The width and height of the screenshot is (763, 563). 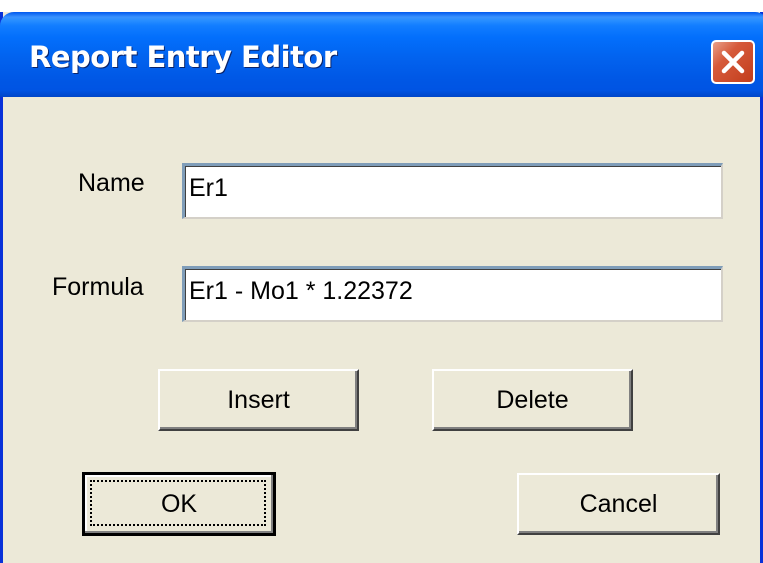 I want to click on insert-button-label: Insert, so click(x=258, y=399).